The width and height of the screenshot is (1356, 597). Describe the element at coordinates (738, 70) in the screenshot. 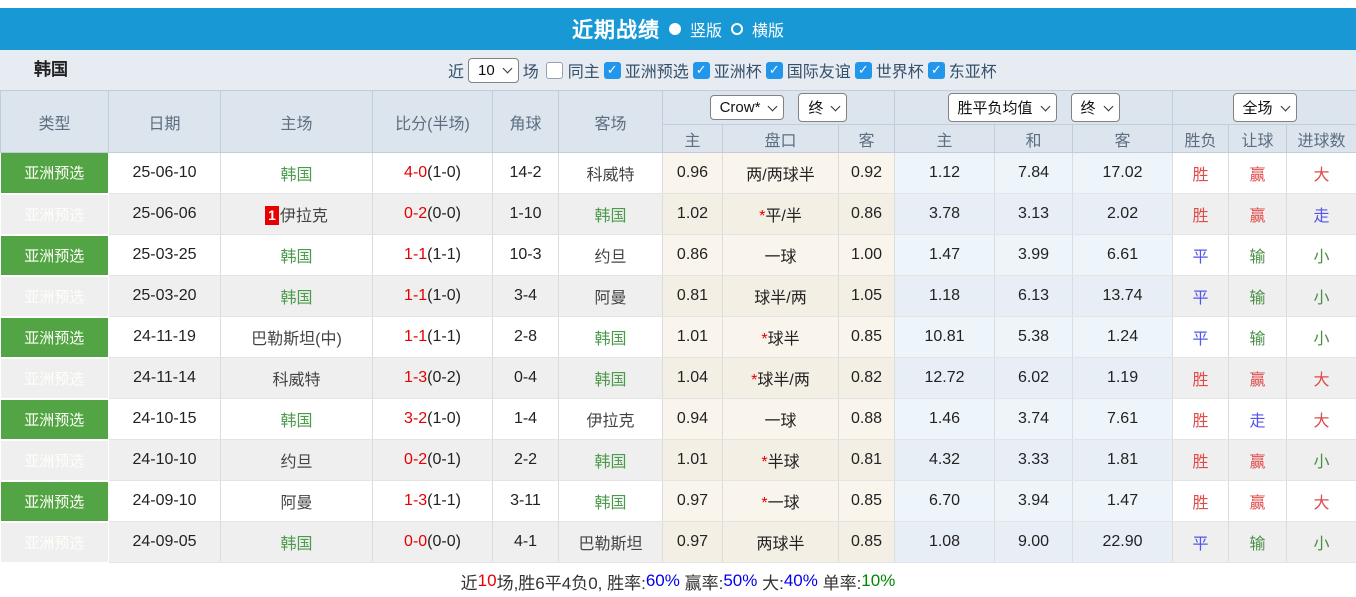

I see `competition-label: 亚洲杯` at that location.